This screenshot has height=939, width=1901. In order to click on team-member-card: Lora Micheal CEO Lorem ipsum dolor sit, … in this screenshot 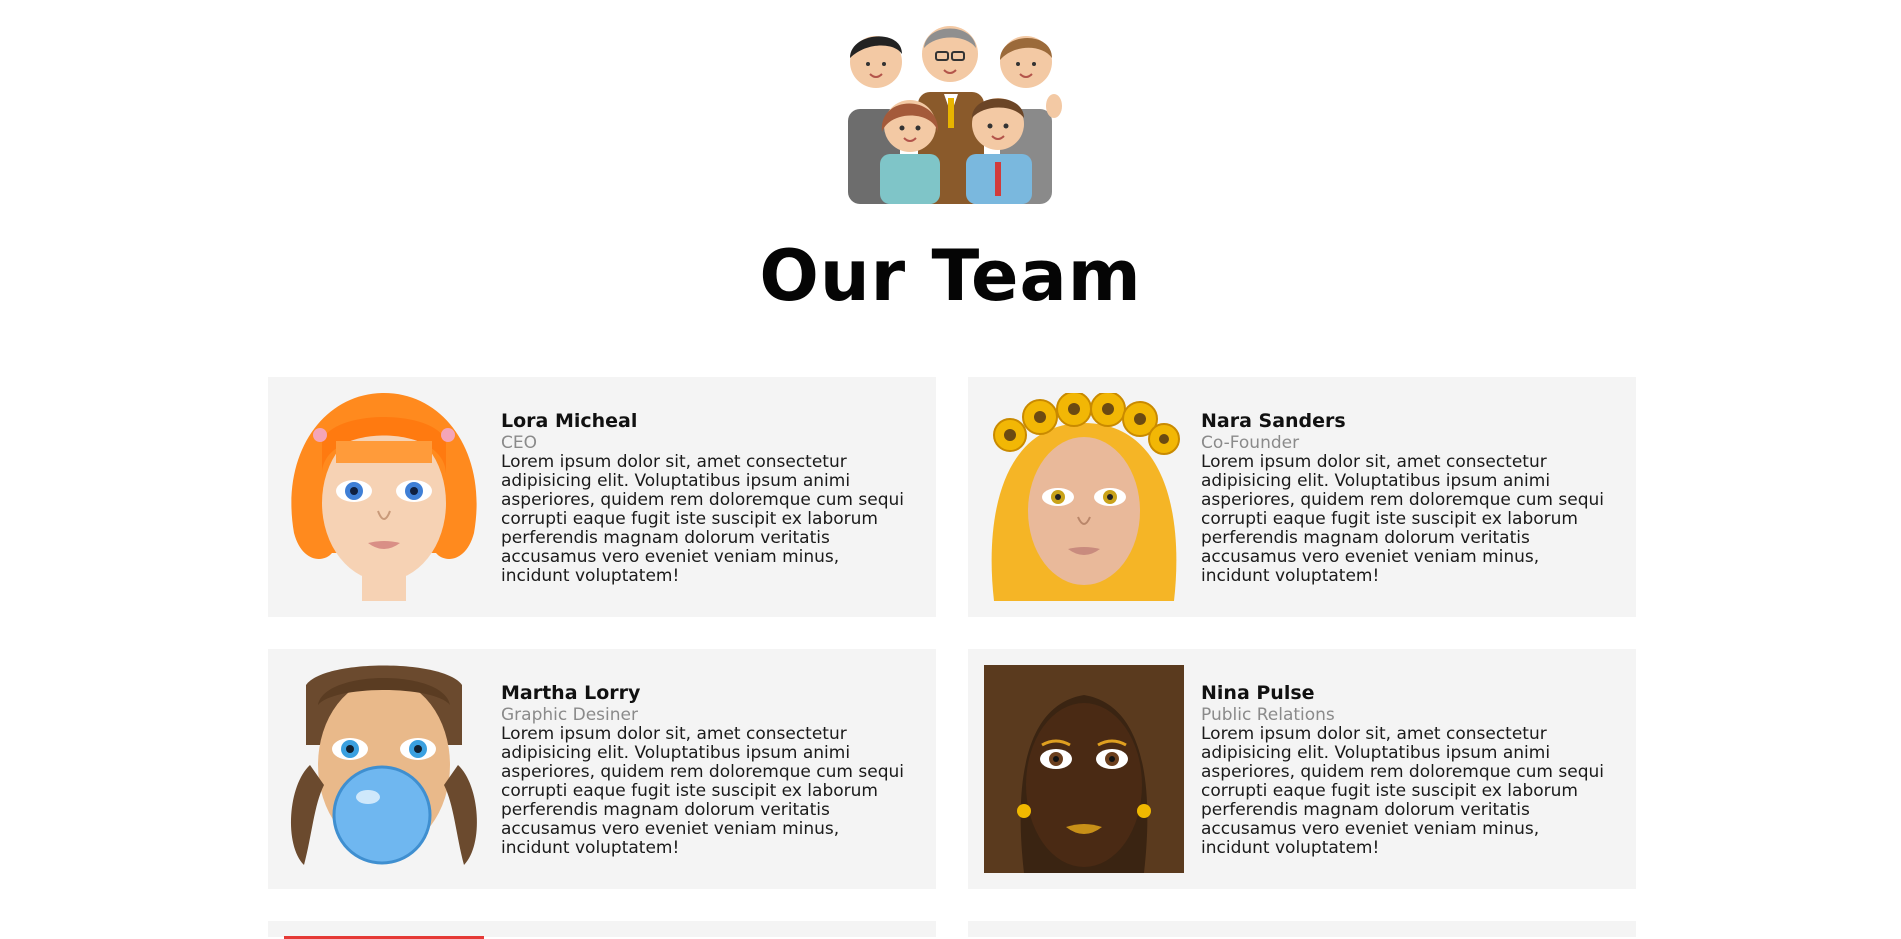, I will do `click(602, 497)`.